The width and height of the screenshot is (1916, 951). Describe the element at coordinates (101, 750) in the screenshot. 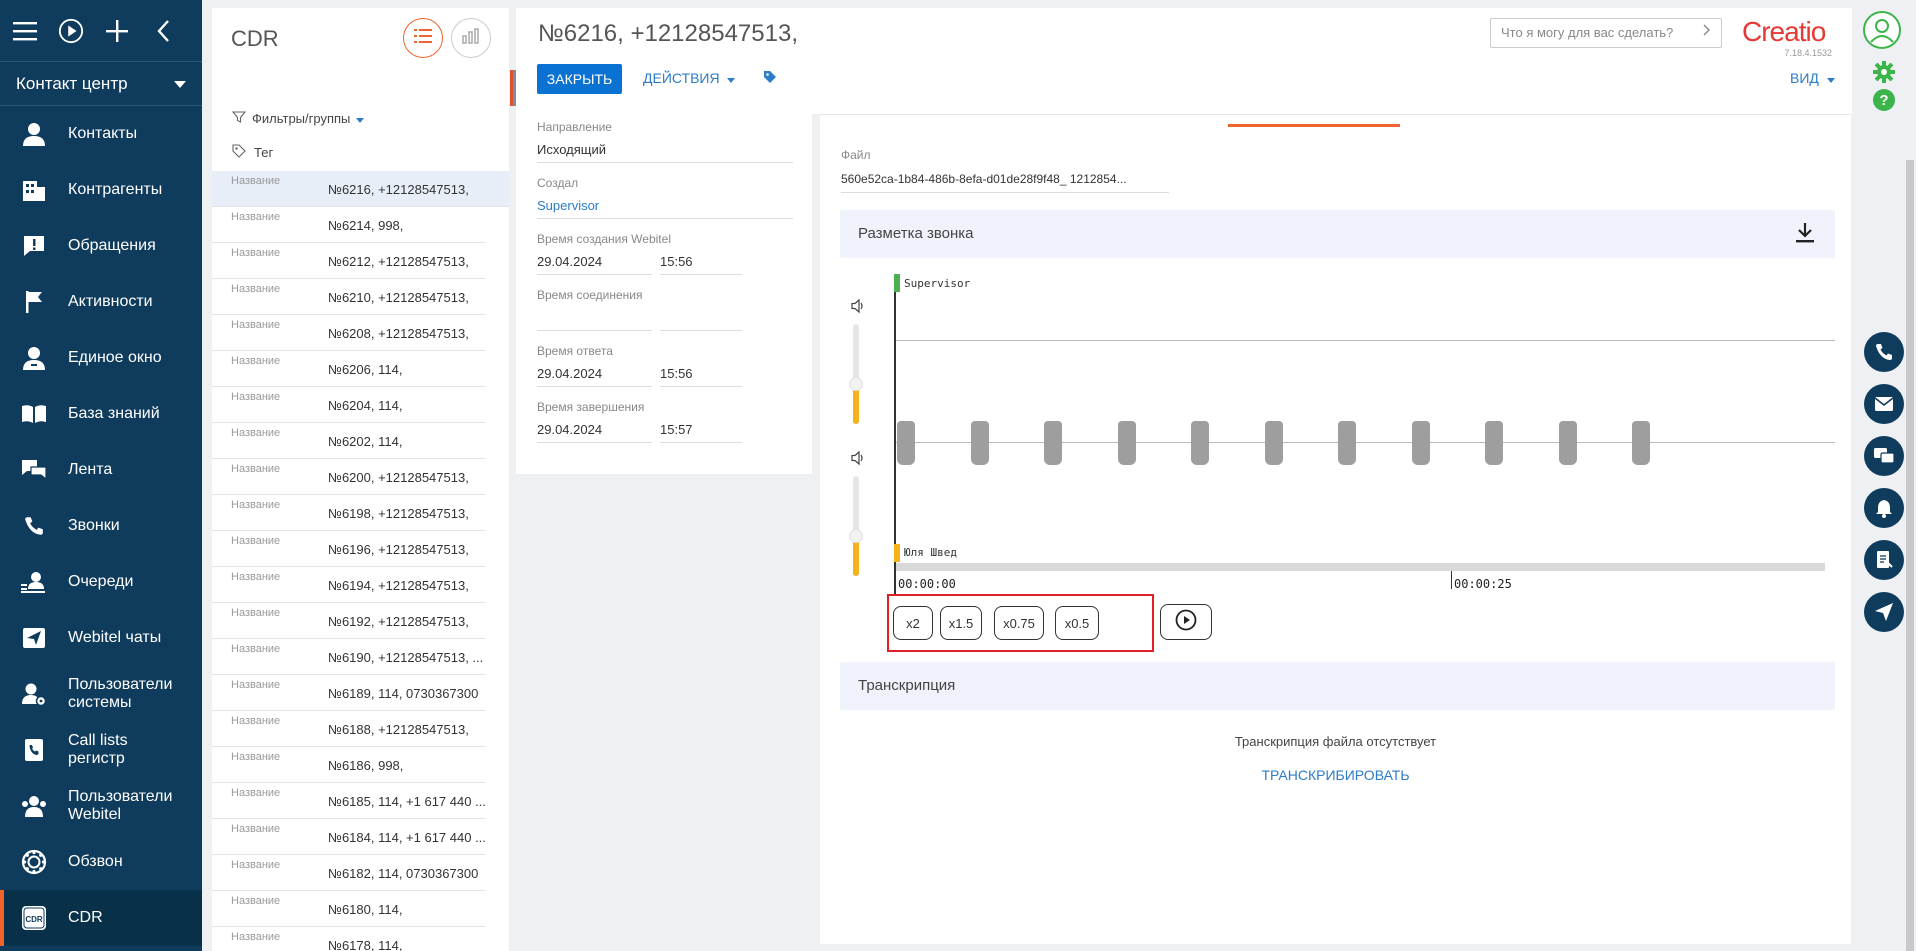

I see `nav-item: Call lists регистр` at that location.